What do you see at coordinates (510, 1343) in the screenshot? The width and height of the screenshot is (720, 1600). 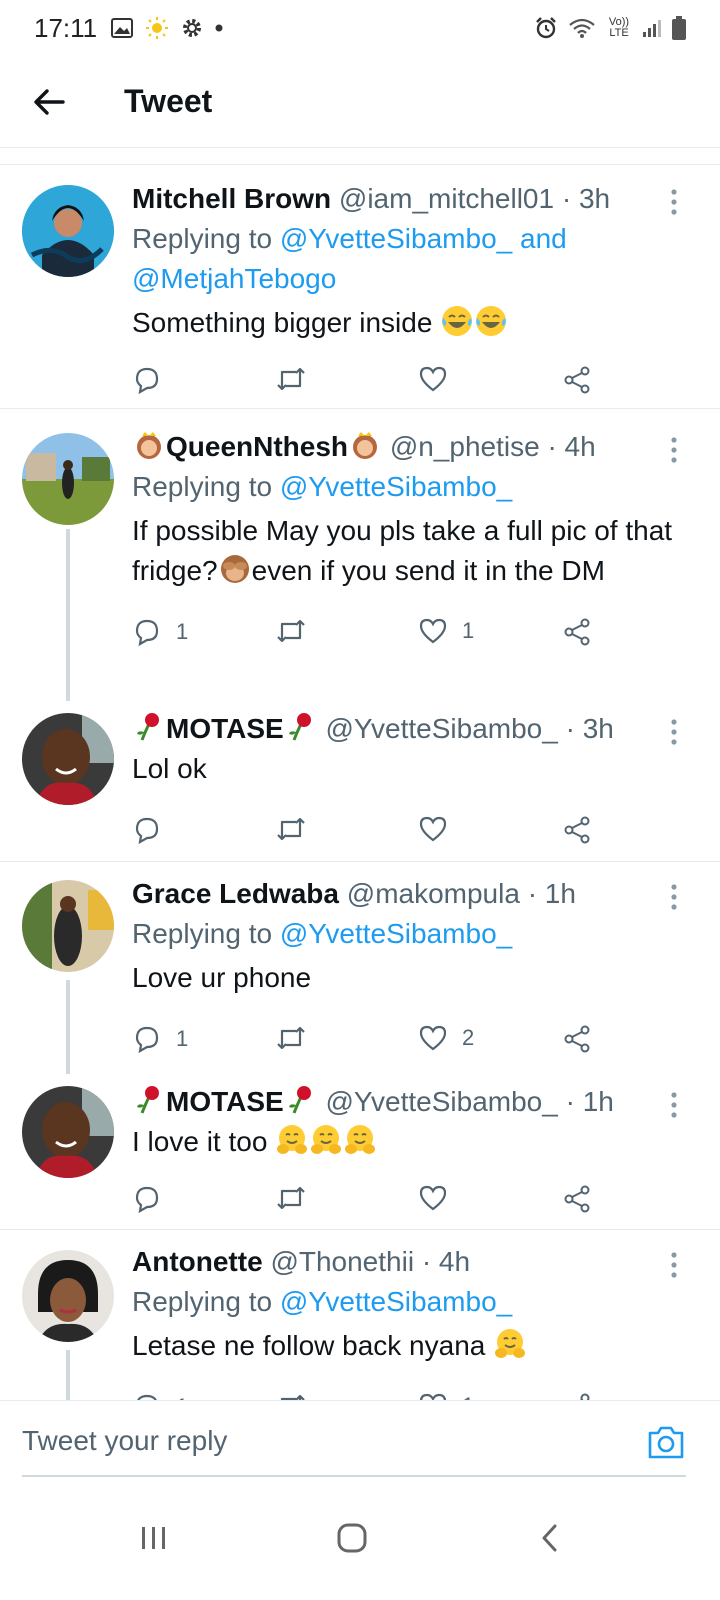 I see `hugging-face-emoji-icon` at bounding box center [510, 1343].